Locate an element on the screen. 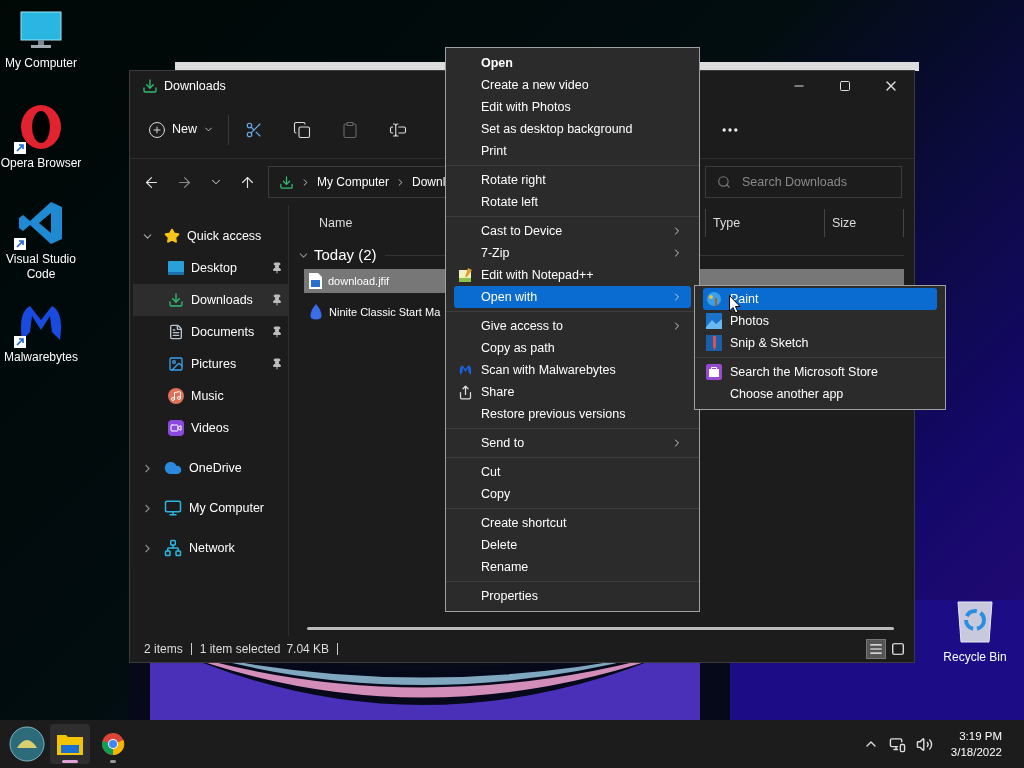 The image size is (1024, 768). file-name: download.jfif is located at coordinates (359, 281).